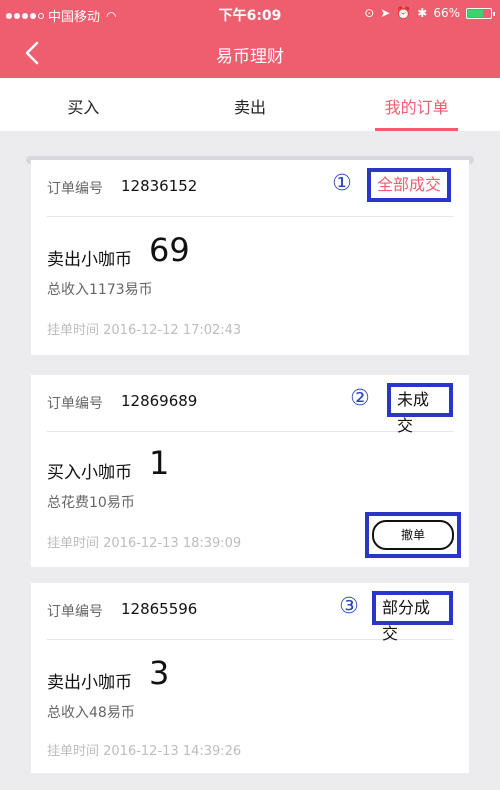 This screenshot has height=790, width=500. What do you see at coordinates (250, 405) in the screenshot?
I see `order-header: 订单编号 12869689 ② 未成交` at bounding box center [250, 405].